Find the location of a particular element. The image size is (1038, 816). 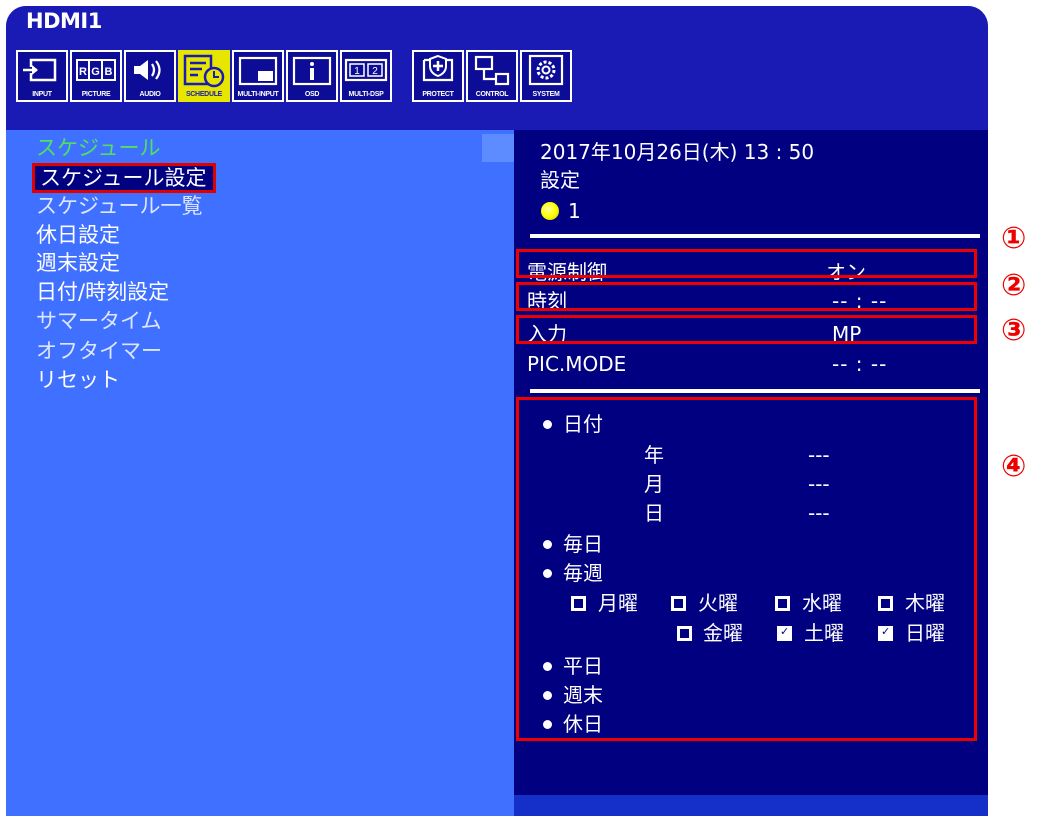

tab-control: CONTROL is located at coordinates (492, 76).